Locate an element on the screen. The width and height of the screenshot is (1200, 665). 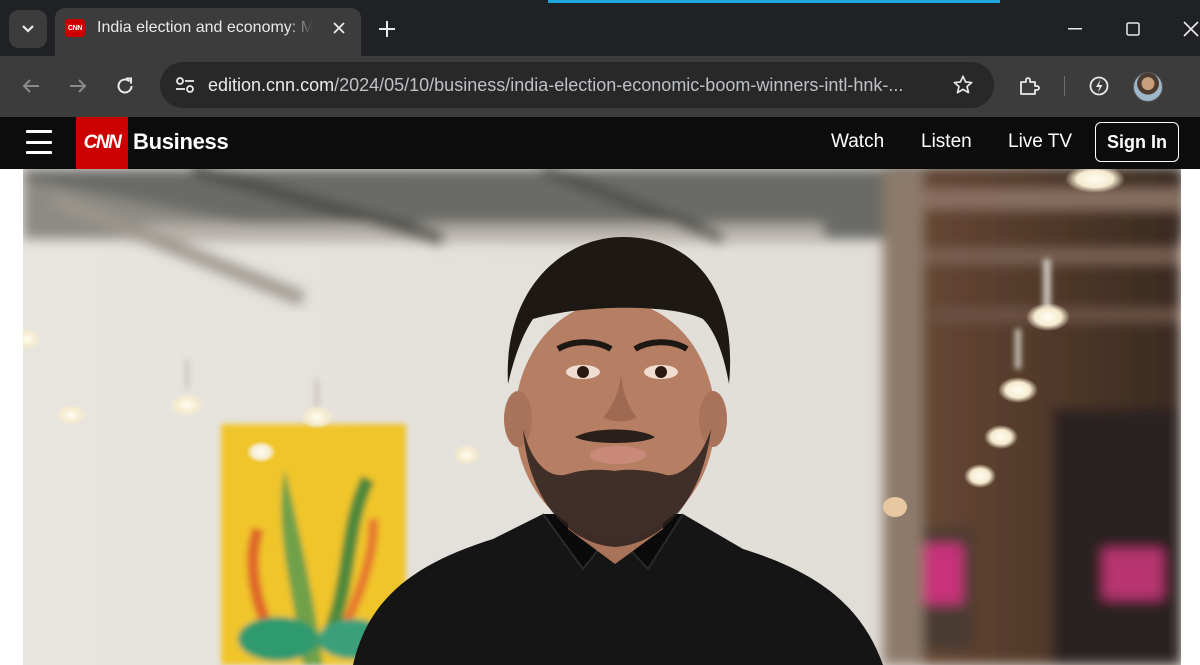
extensions-button is located at coordinates (1029, 86).